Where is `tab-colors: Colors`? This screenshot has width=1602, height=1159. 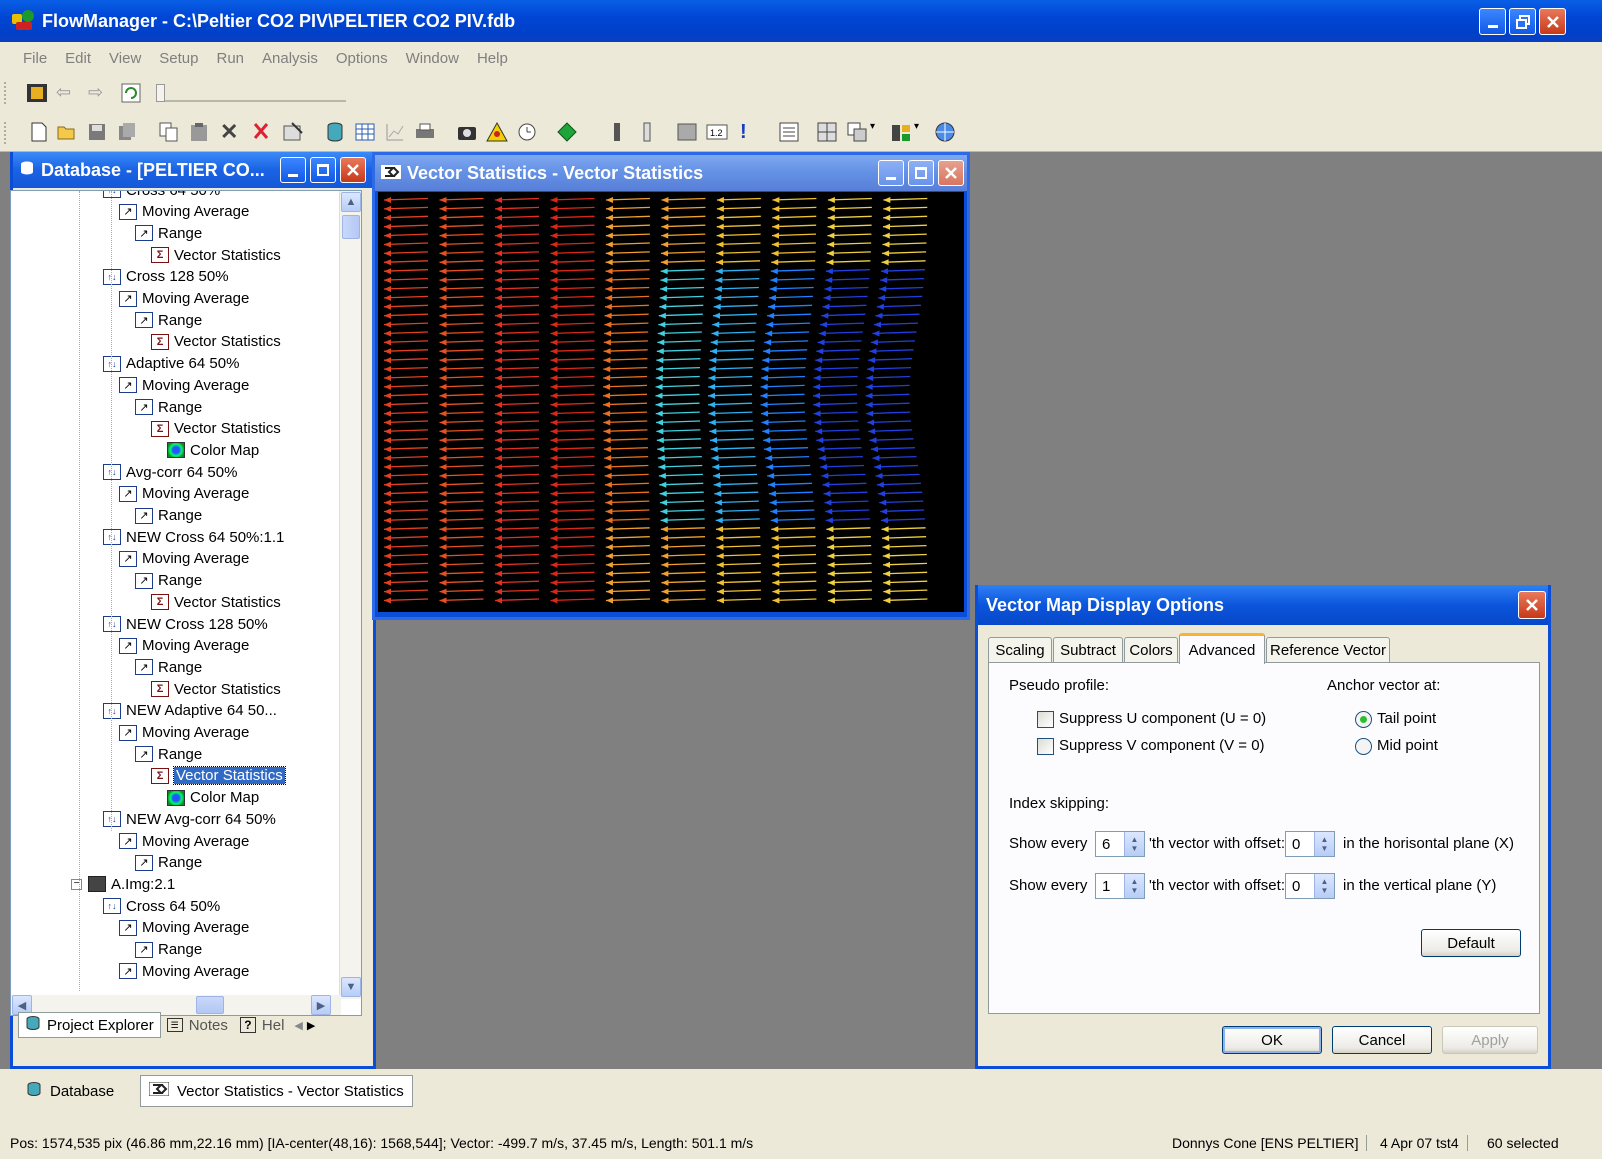
tab-colors: Colors is located at coordinates (1151, 650).